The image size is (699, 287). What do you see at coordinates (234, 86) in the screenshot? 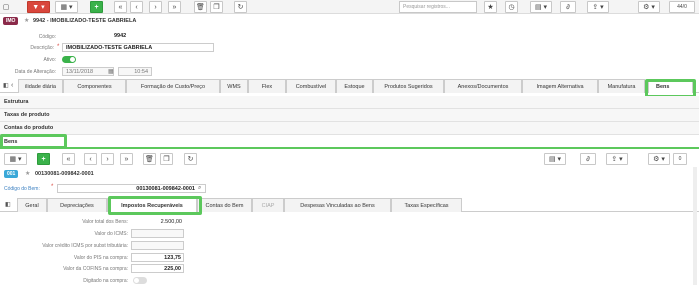
I see `tab-wms: WMS` at bounding box center [234, 86].